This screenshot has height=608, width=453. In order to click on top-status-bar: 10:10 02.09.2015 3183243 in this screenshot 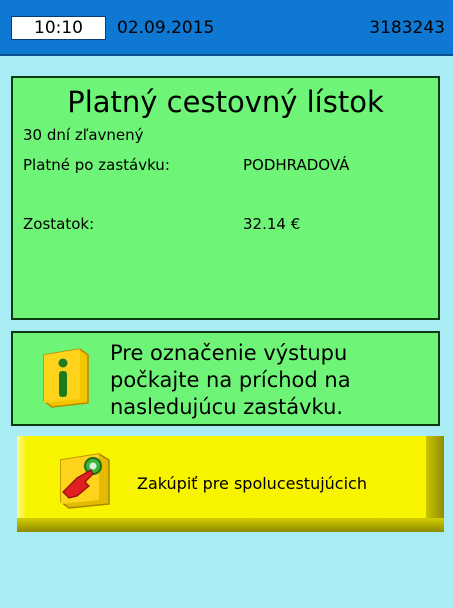, I will do `click(226, 28)`.